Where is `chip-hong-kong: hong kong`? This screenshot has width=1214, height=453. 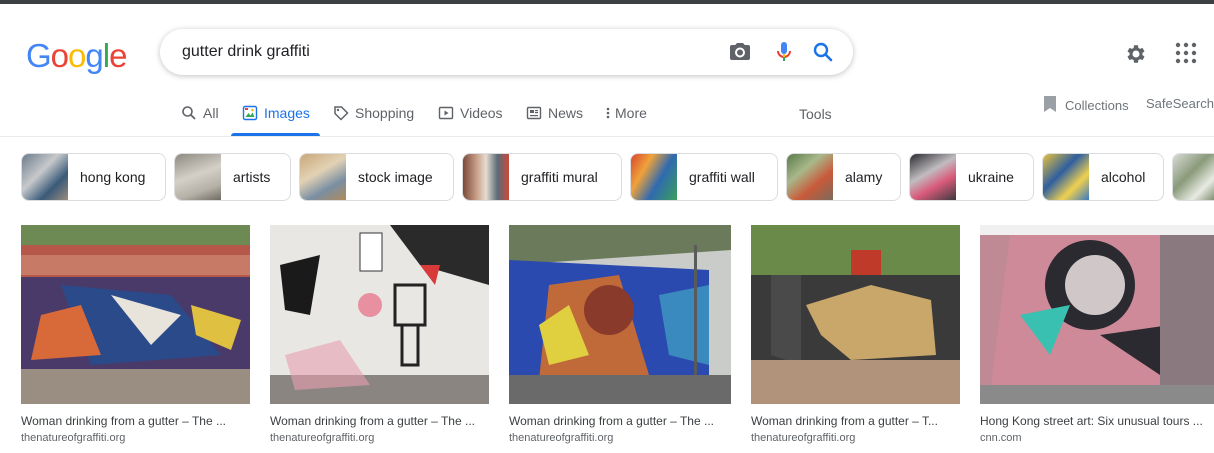
chip-hong-kong: hong kong is located at coordinates (93, 177).